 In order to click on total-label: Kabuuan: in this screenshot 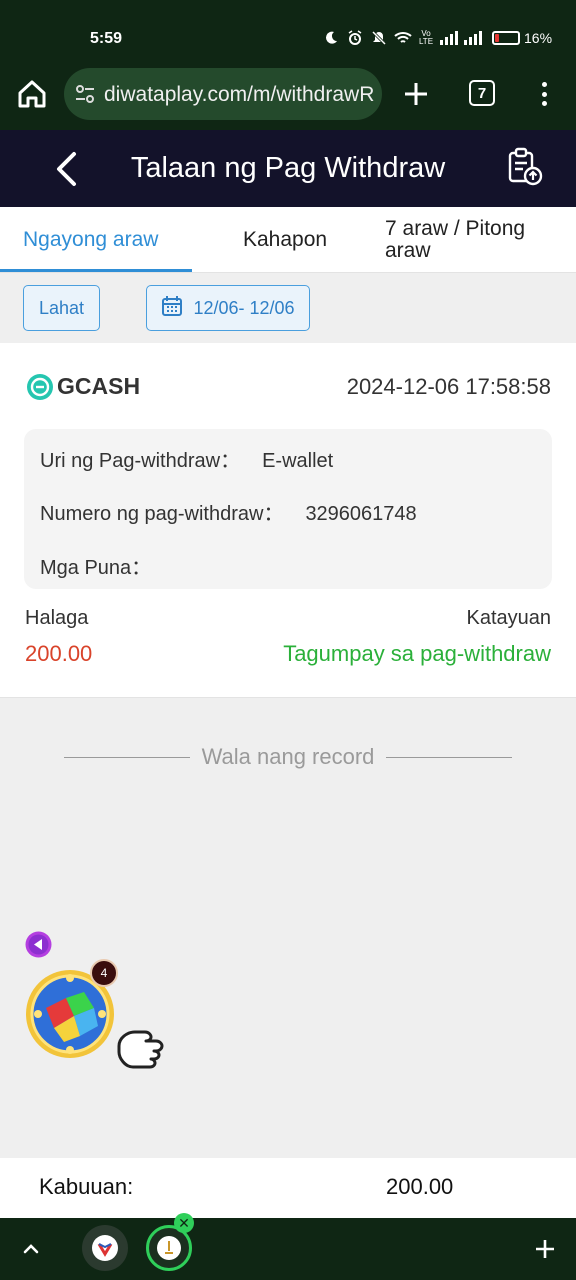, I will do `click(86, 1186)`.